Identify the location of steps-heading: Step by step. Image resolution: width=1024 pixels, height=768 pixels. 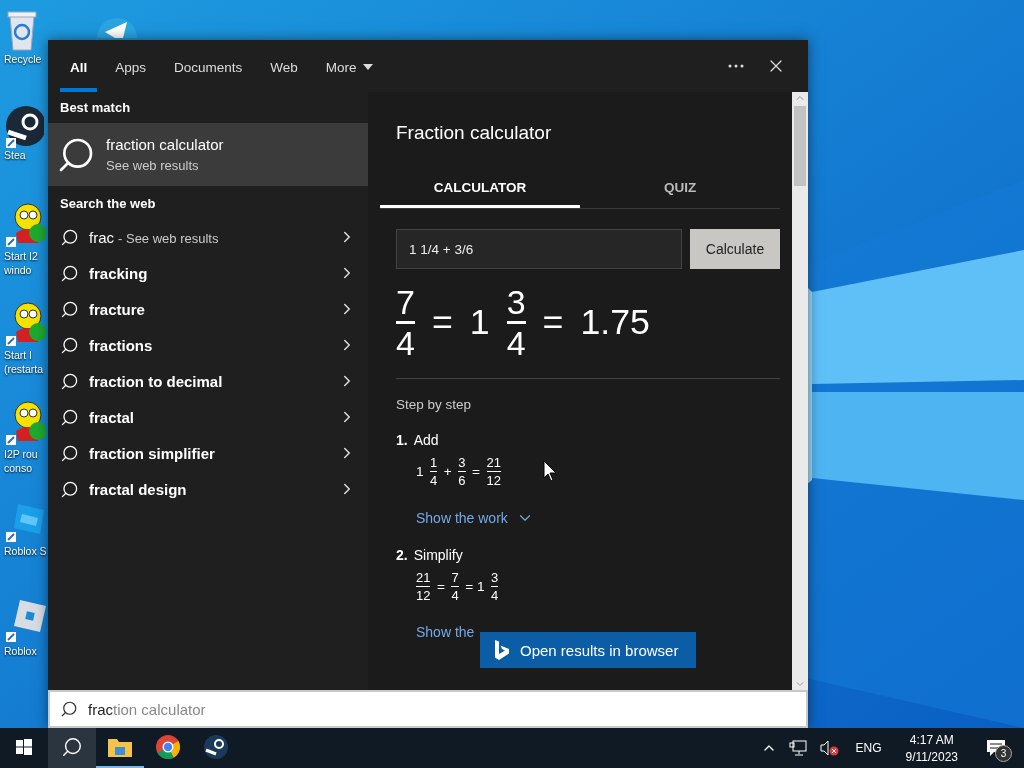
(434, 404).